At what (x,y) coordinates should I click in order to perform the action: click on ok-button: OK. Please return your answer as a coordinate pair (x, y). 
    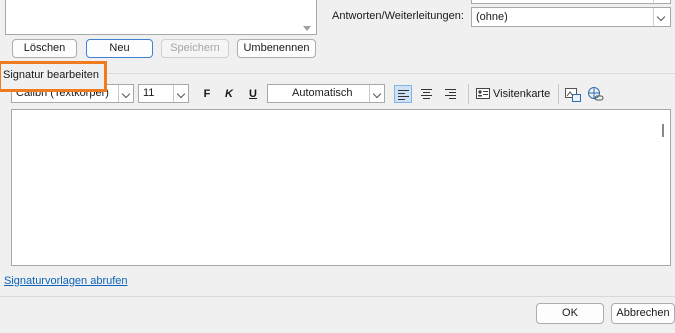
    Looking at the image, I should click on (570, 313).